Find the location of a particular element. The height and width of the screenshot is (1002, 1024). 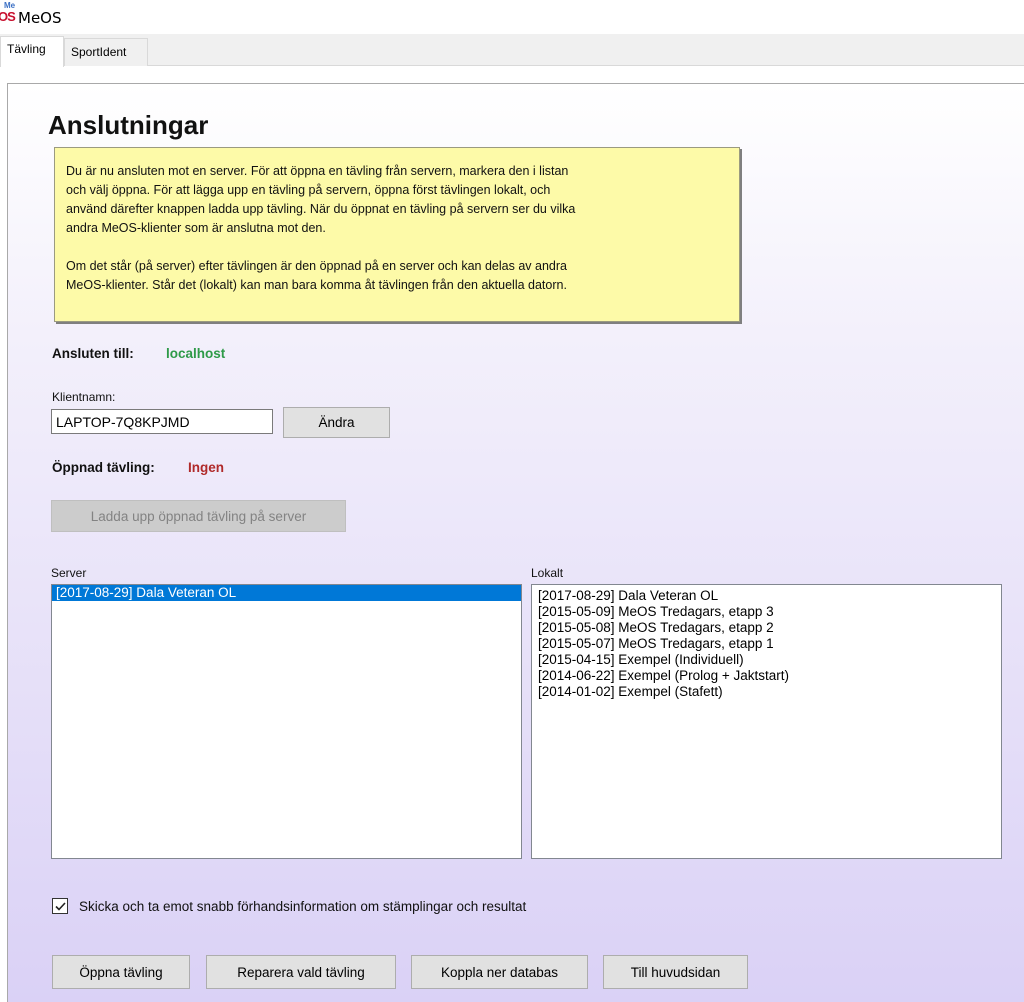

home-button: Till huvudsidan is located at coordinates (675, 972).